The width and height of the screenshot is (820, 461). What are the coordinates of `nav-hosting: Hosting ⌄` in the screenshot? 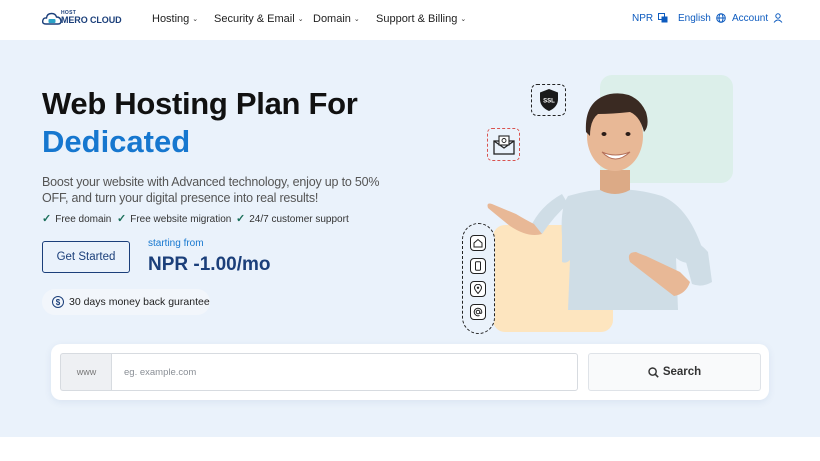 It's located at (175, 19).